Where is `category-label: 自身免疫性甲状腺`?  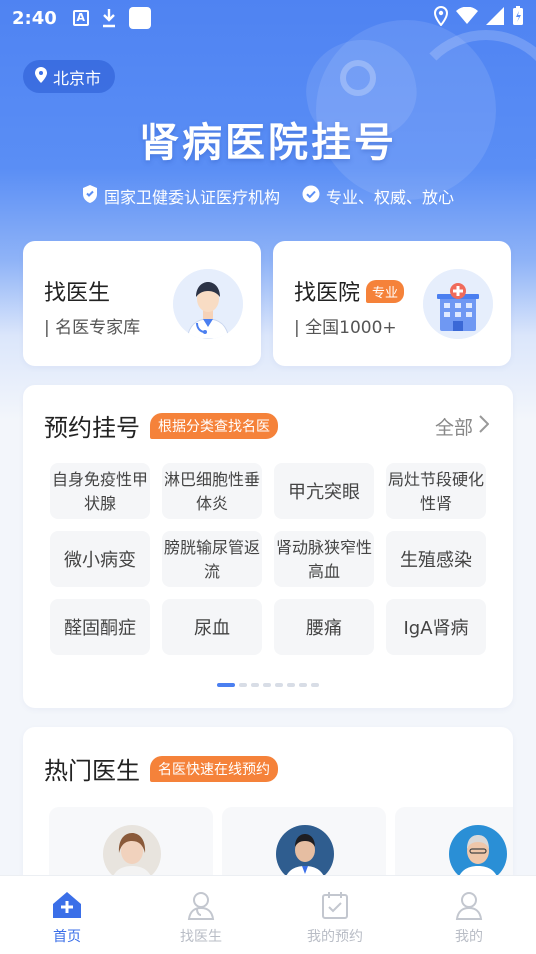
category-label: 自身免疫性甲状腺 is located at coordinates (99, 491).